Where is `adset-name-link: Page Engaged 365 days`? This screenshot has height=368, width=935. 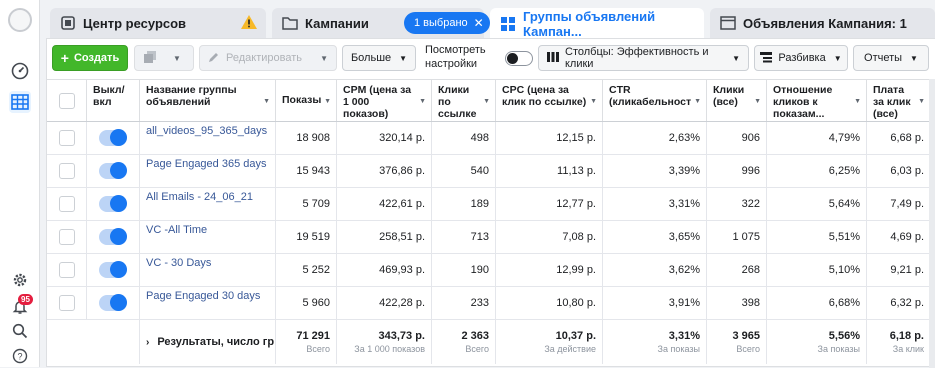
adset-name-link: Page Engaged 365 days is located at coordinates (206, 164).